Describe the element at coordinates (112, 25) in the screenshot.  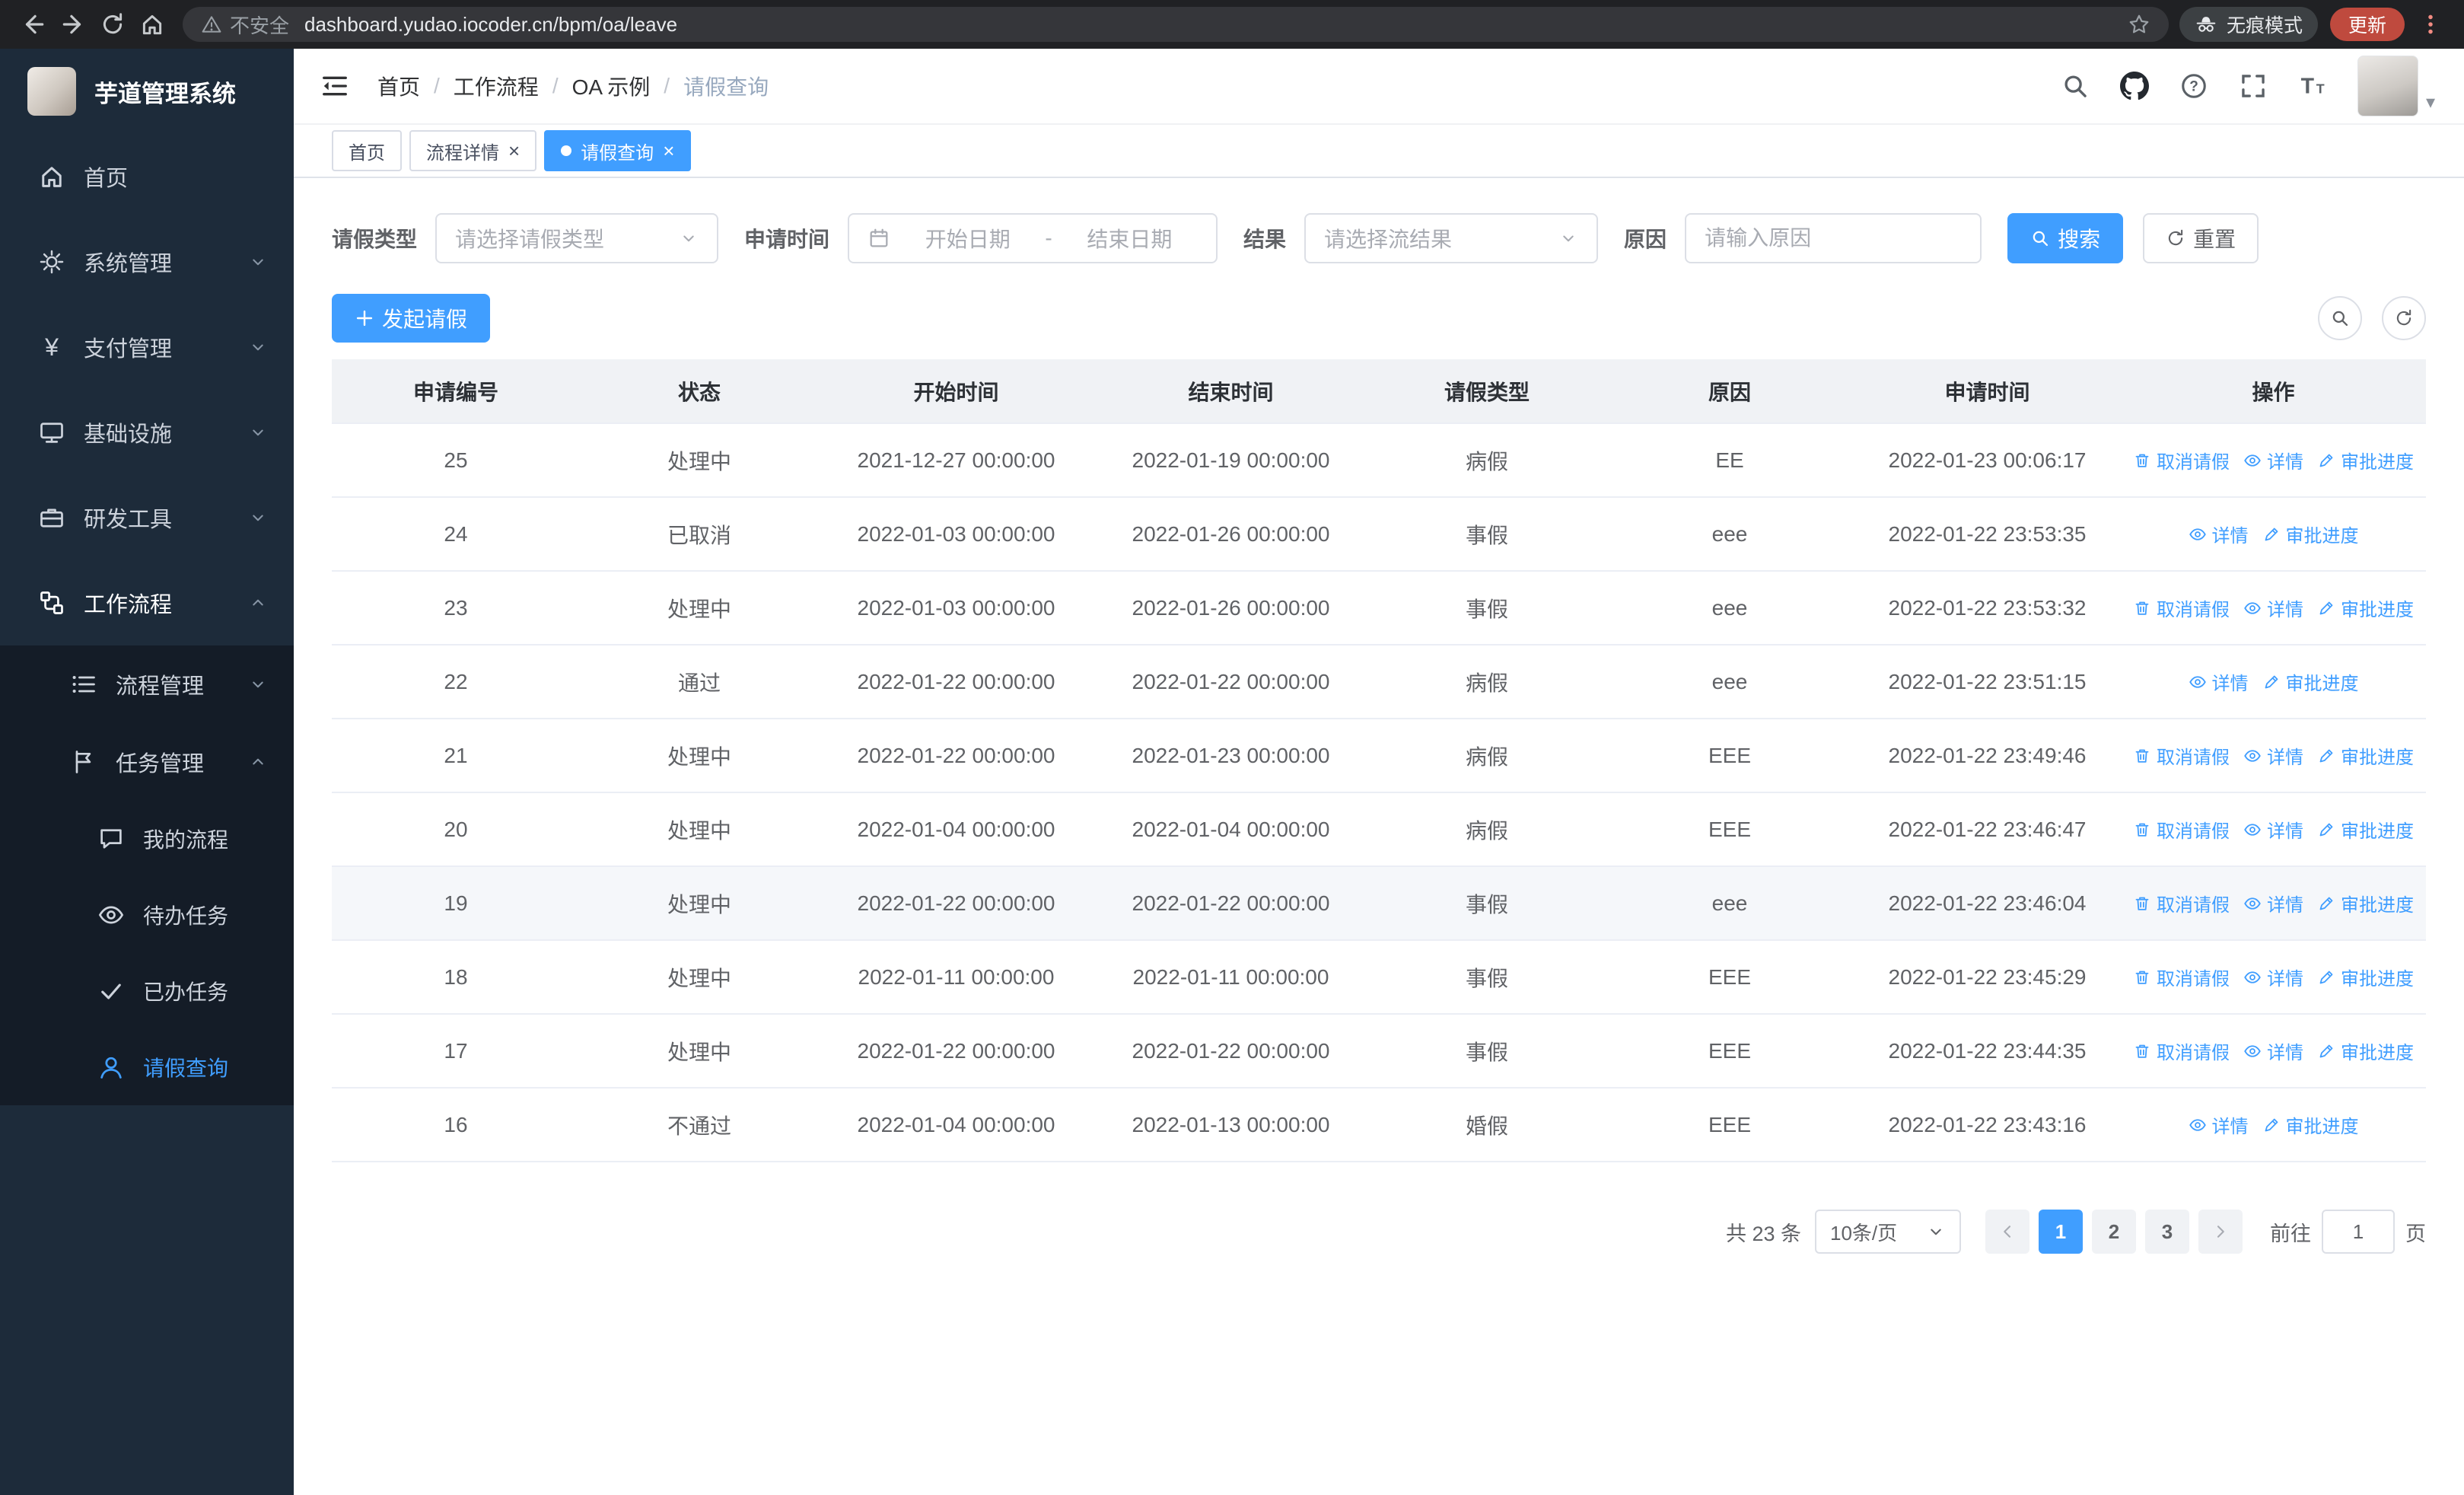
I see `browser-reload-button` at that location.